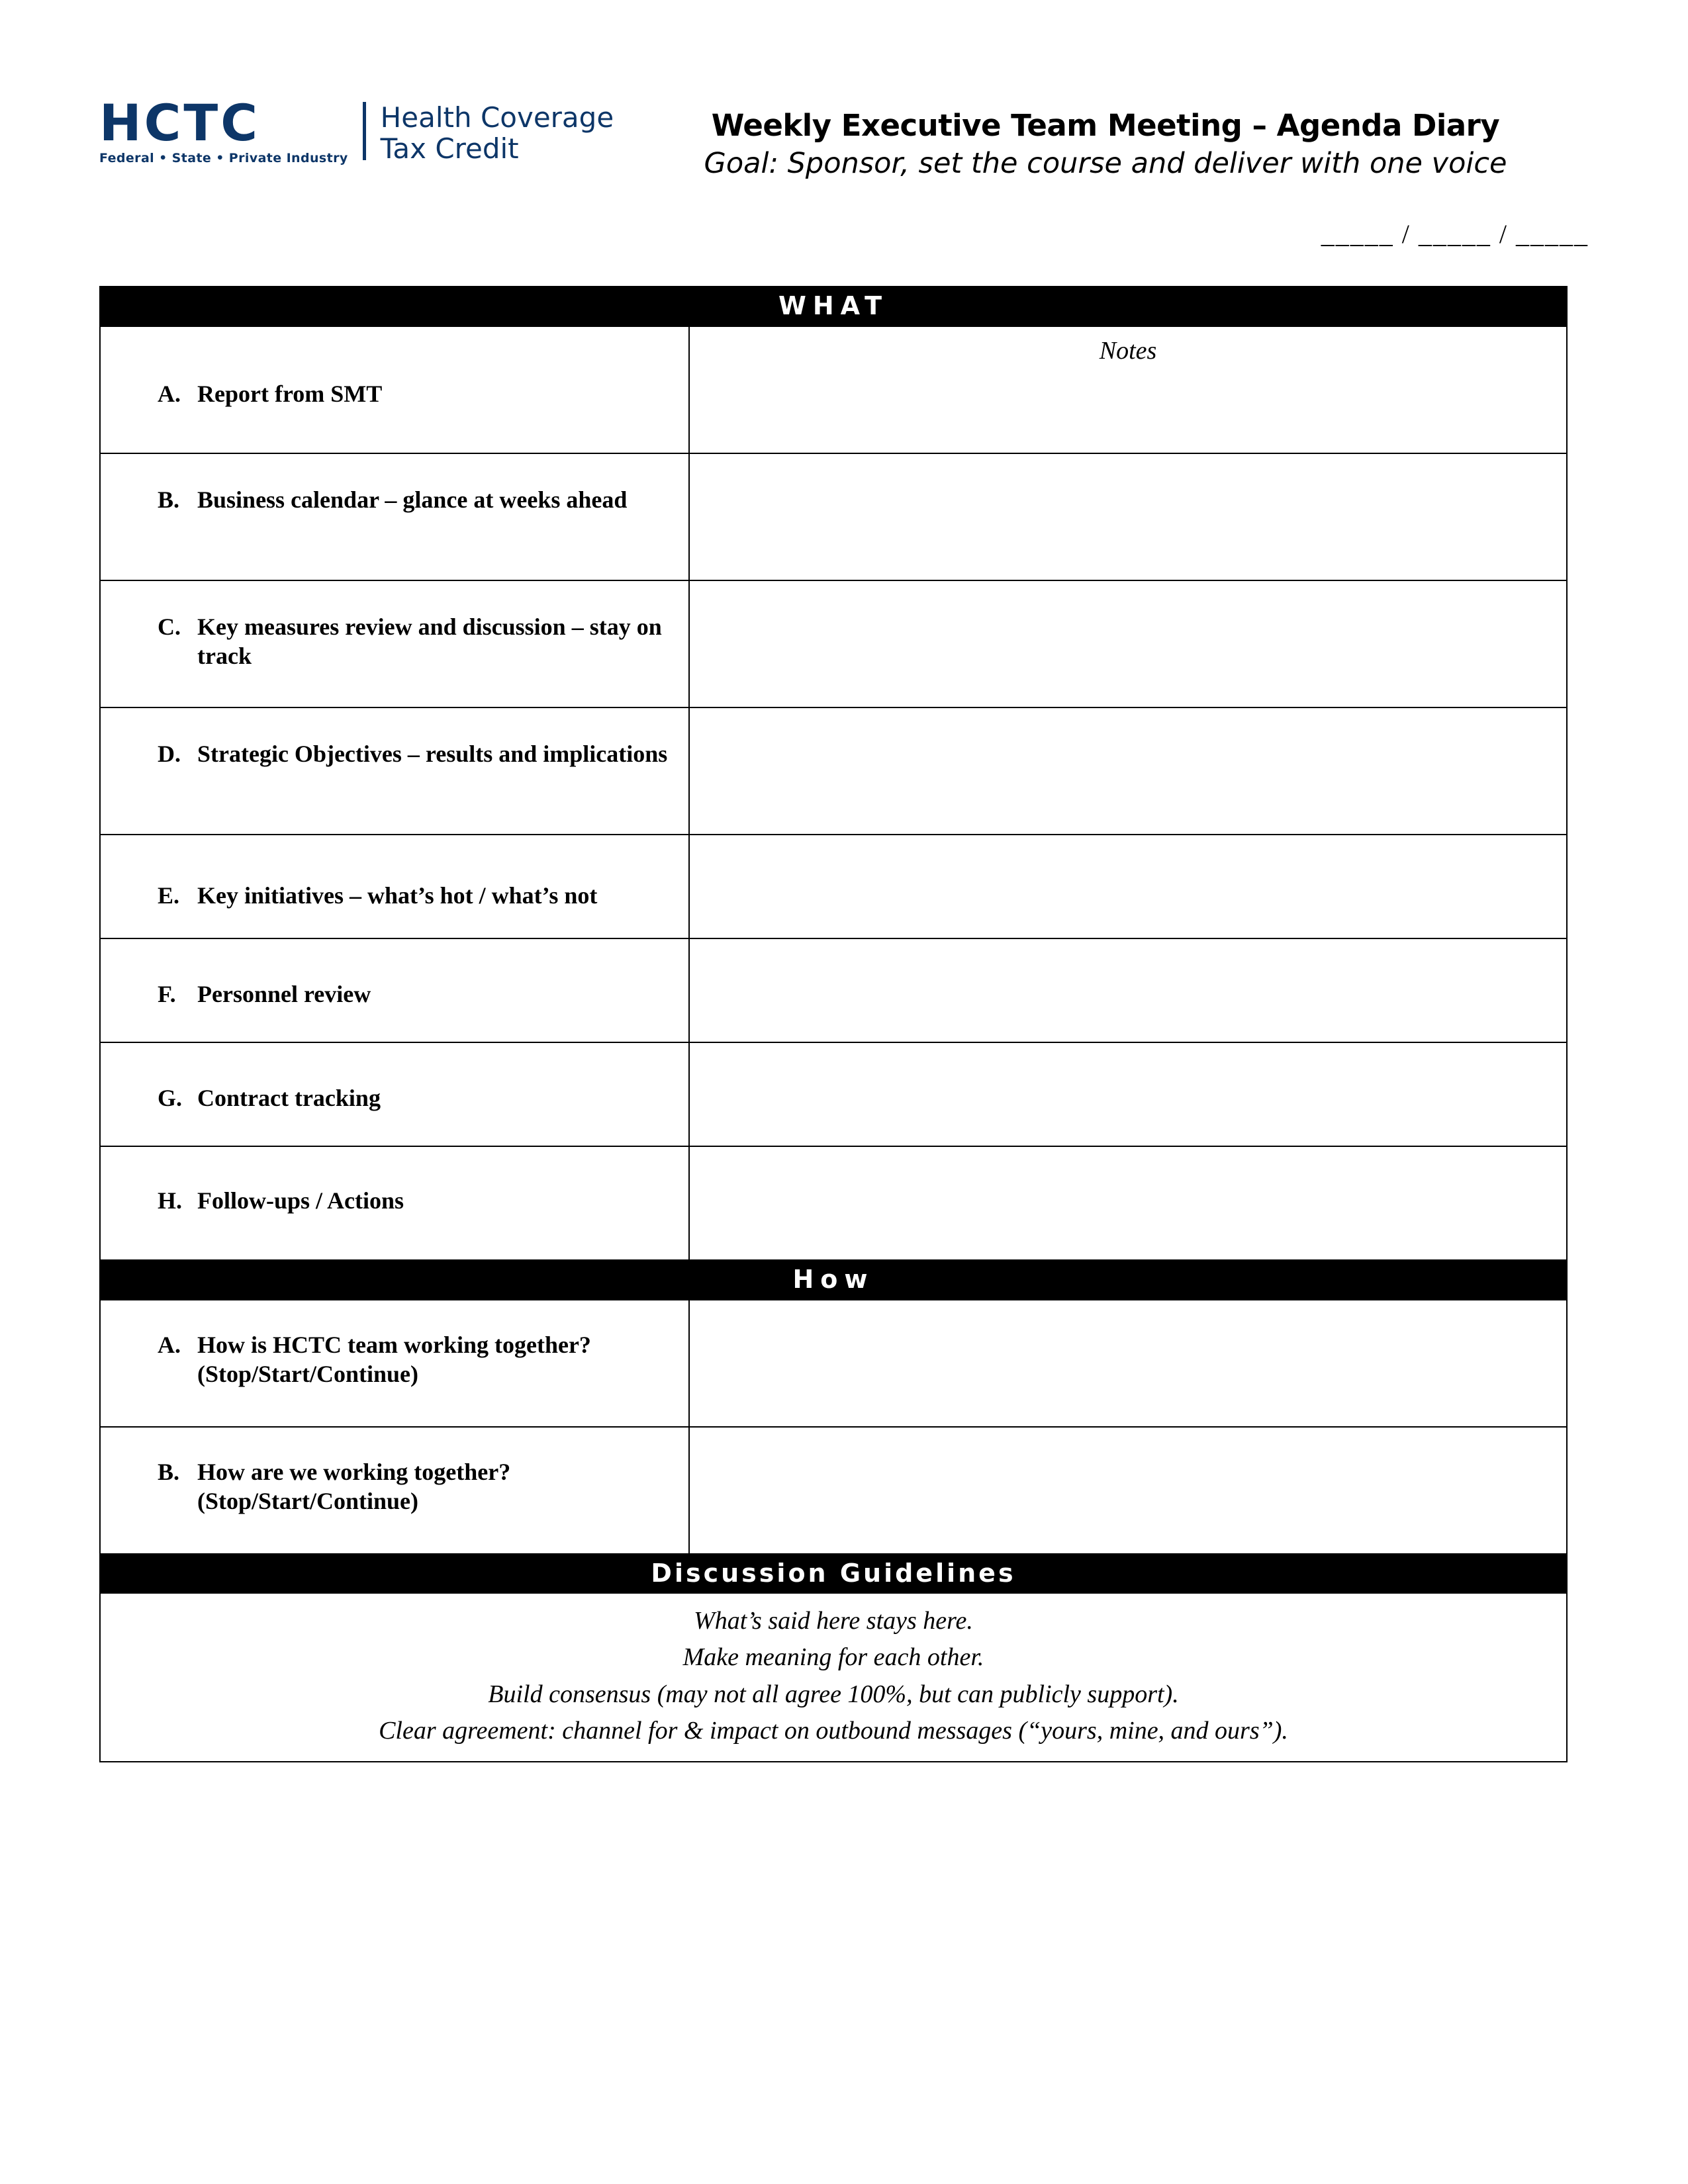 This screenshot has height=2184, width=1688. Describe the element at coordinates (833, 1658) in the screenshot. I see `guideline-line: Make meaning for each other.` at that location.